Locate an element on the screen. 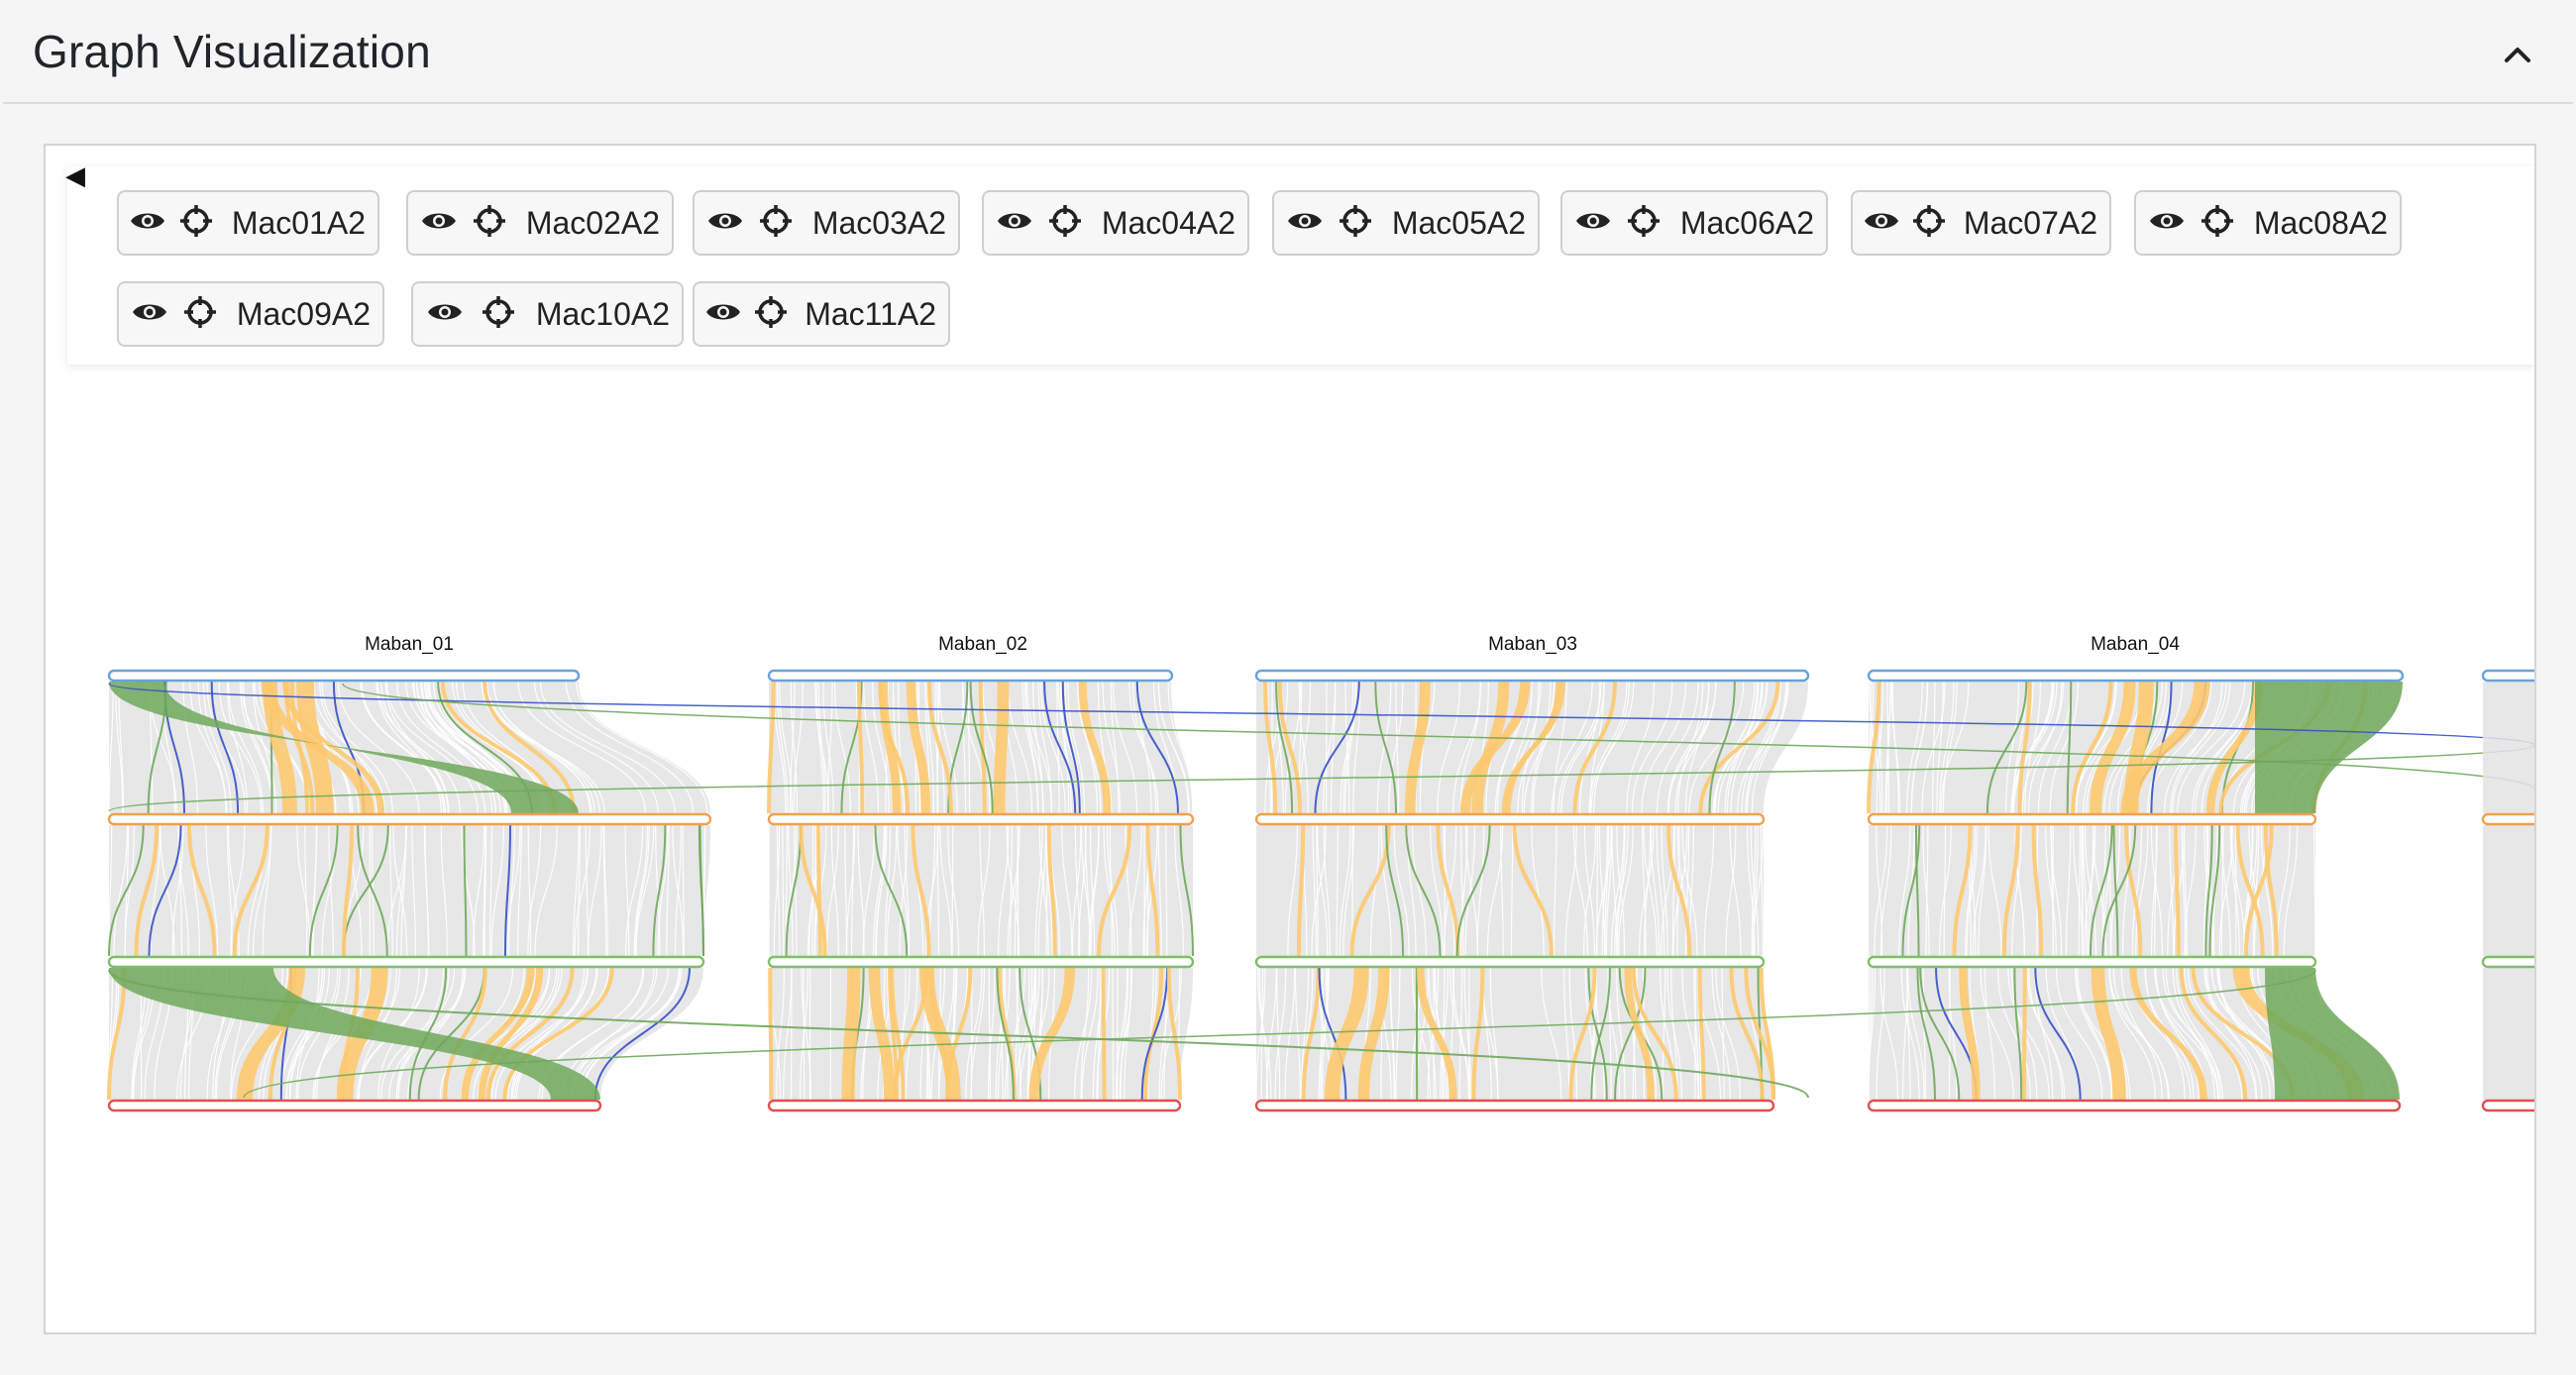  panel-title: Graph Visualization is located at coordinates (232, 51).